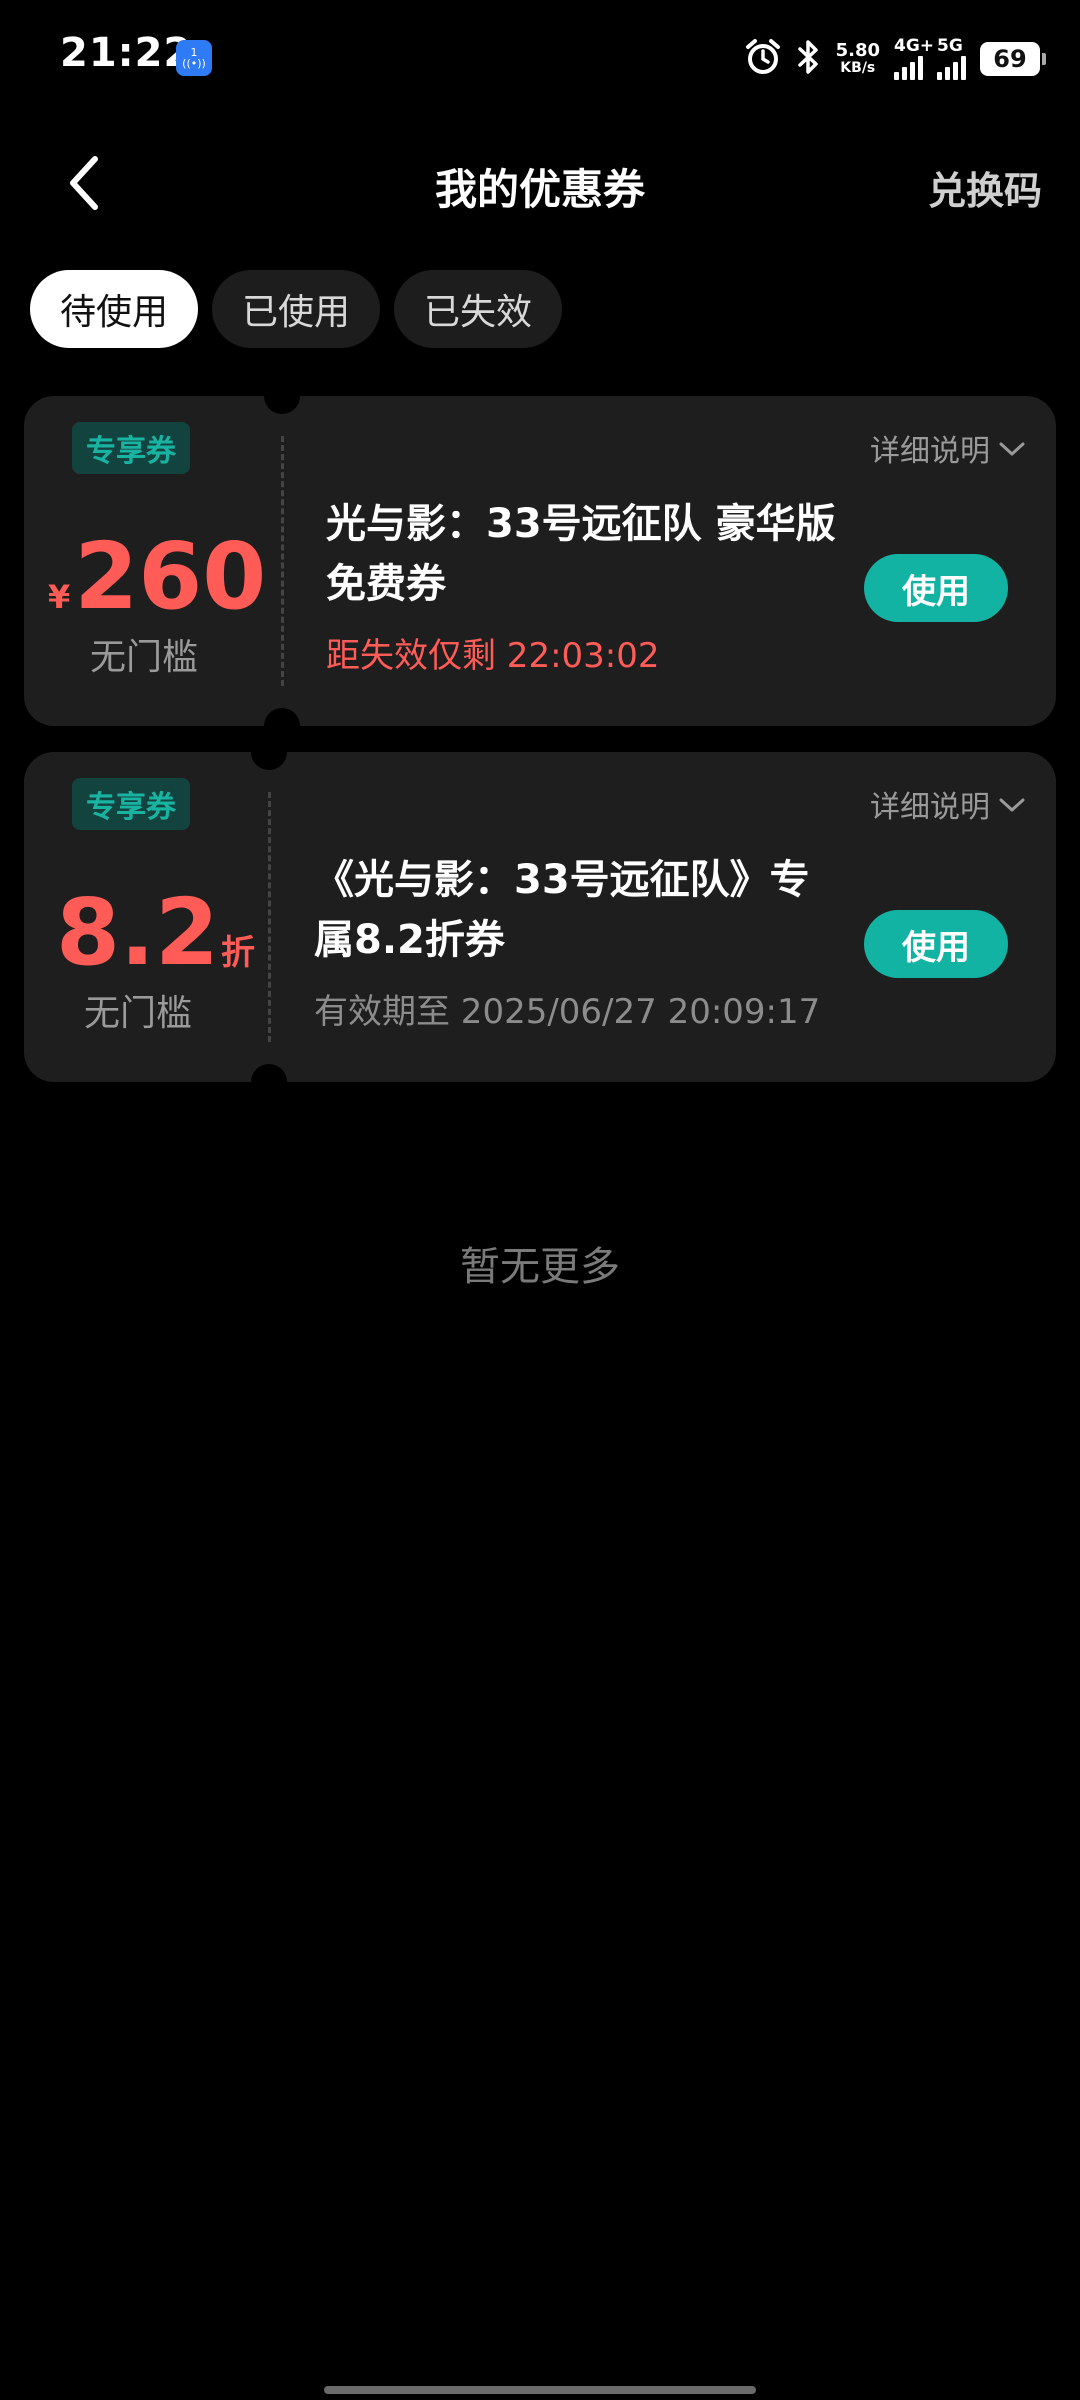 The width and height of the screenshot is (1080, 2400). Describe the element at coordinates (951, 59) in the screenshot. I see `sim2-signal: 5G` at that location.